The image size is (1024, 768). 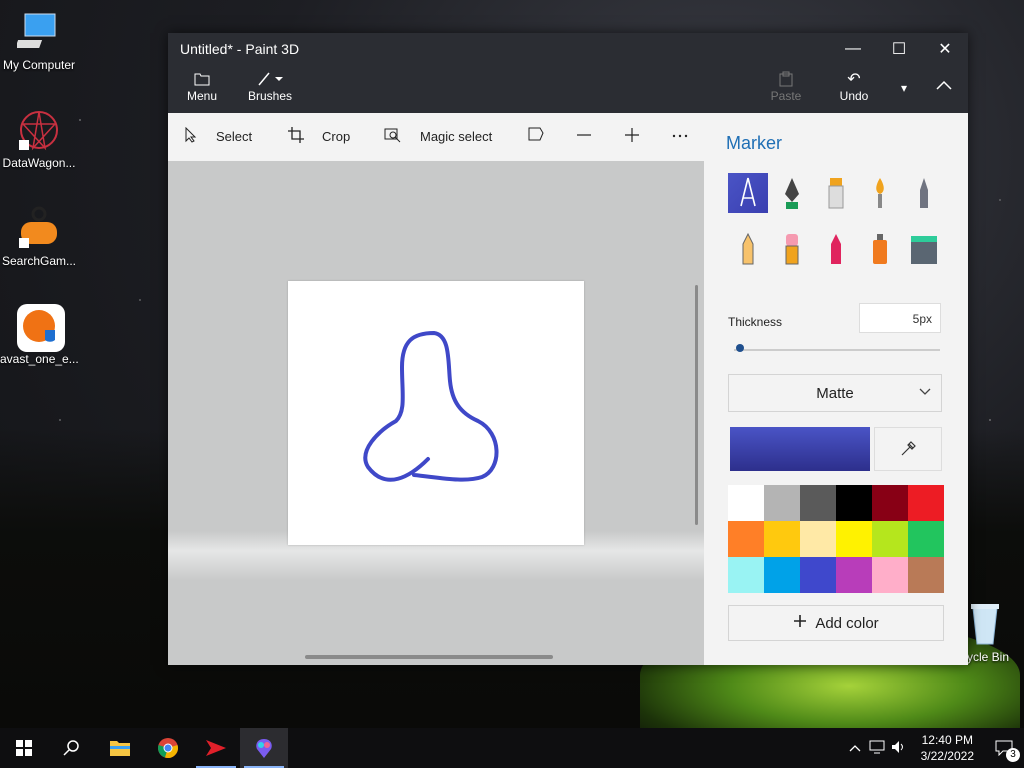 I want to click on taskbar-paint3d, so click(x=264, y=748).